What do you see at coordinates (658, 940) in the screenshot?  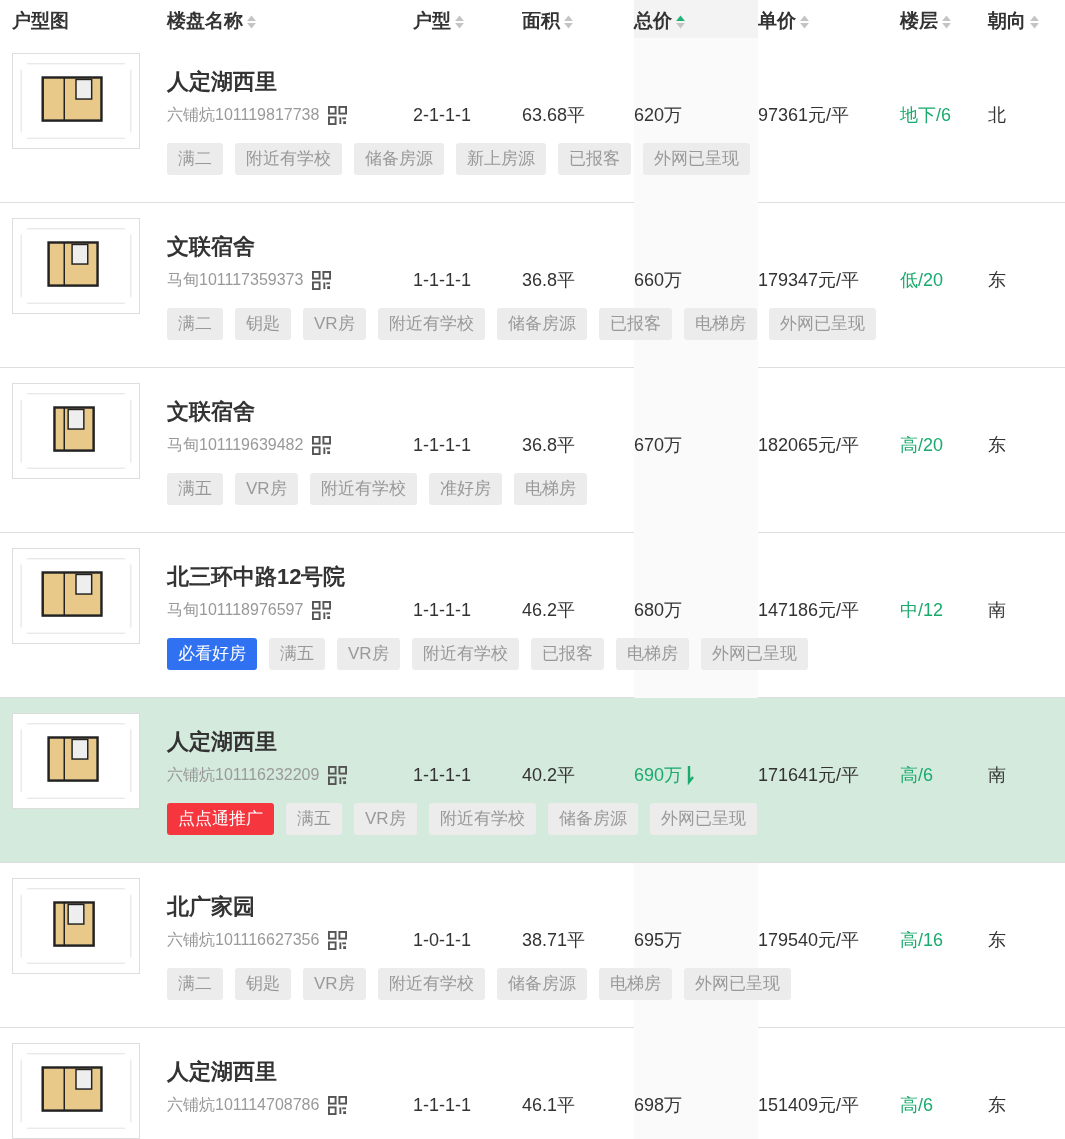 I see `total-price: 695万` at bounding box center [658, 940].